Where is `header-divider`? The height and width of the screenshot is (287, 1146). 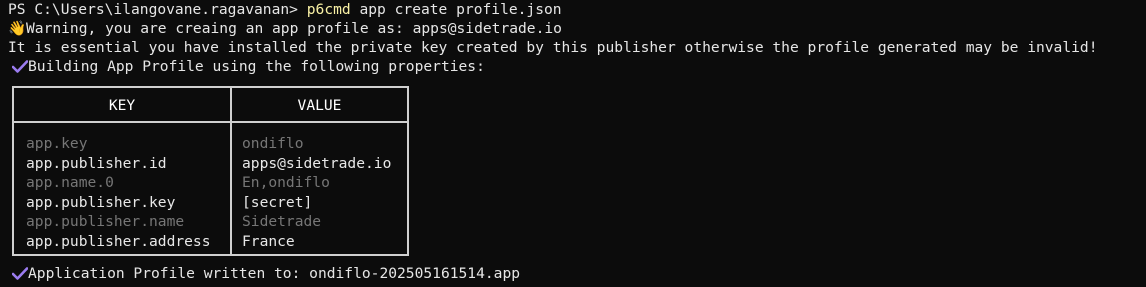 header-divider is located at coordinates (210, 122).